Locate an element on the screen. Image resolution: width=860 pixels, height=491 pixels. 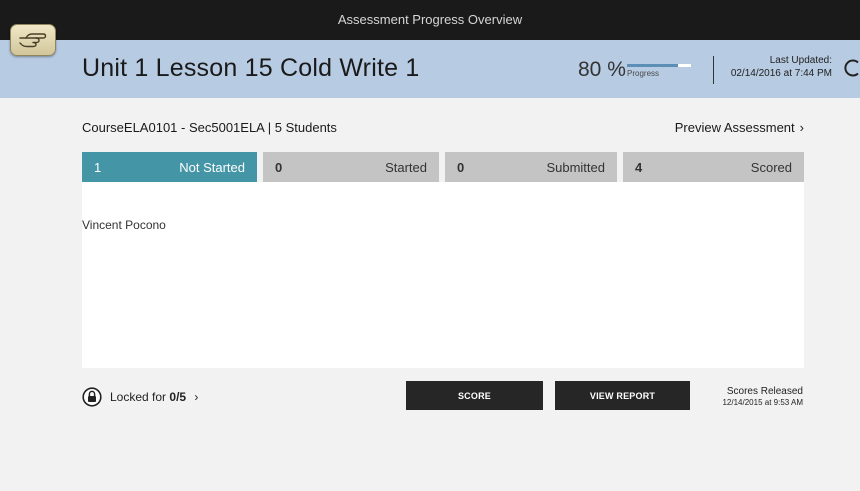
locked-count: 0/5 is located at coordinates (178, 397).